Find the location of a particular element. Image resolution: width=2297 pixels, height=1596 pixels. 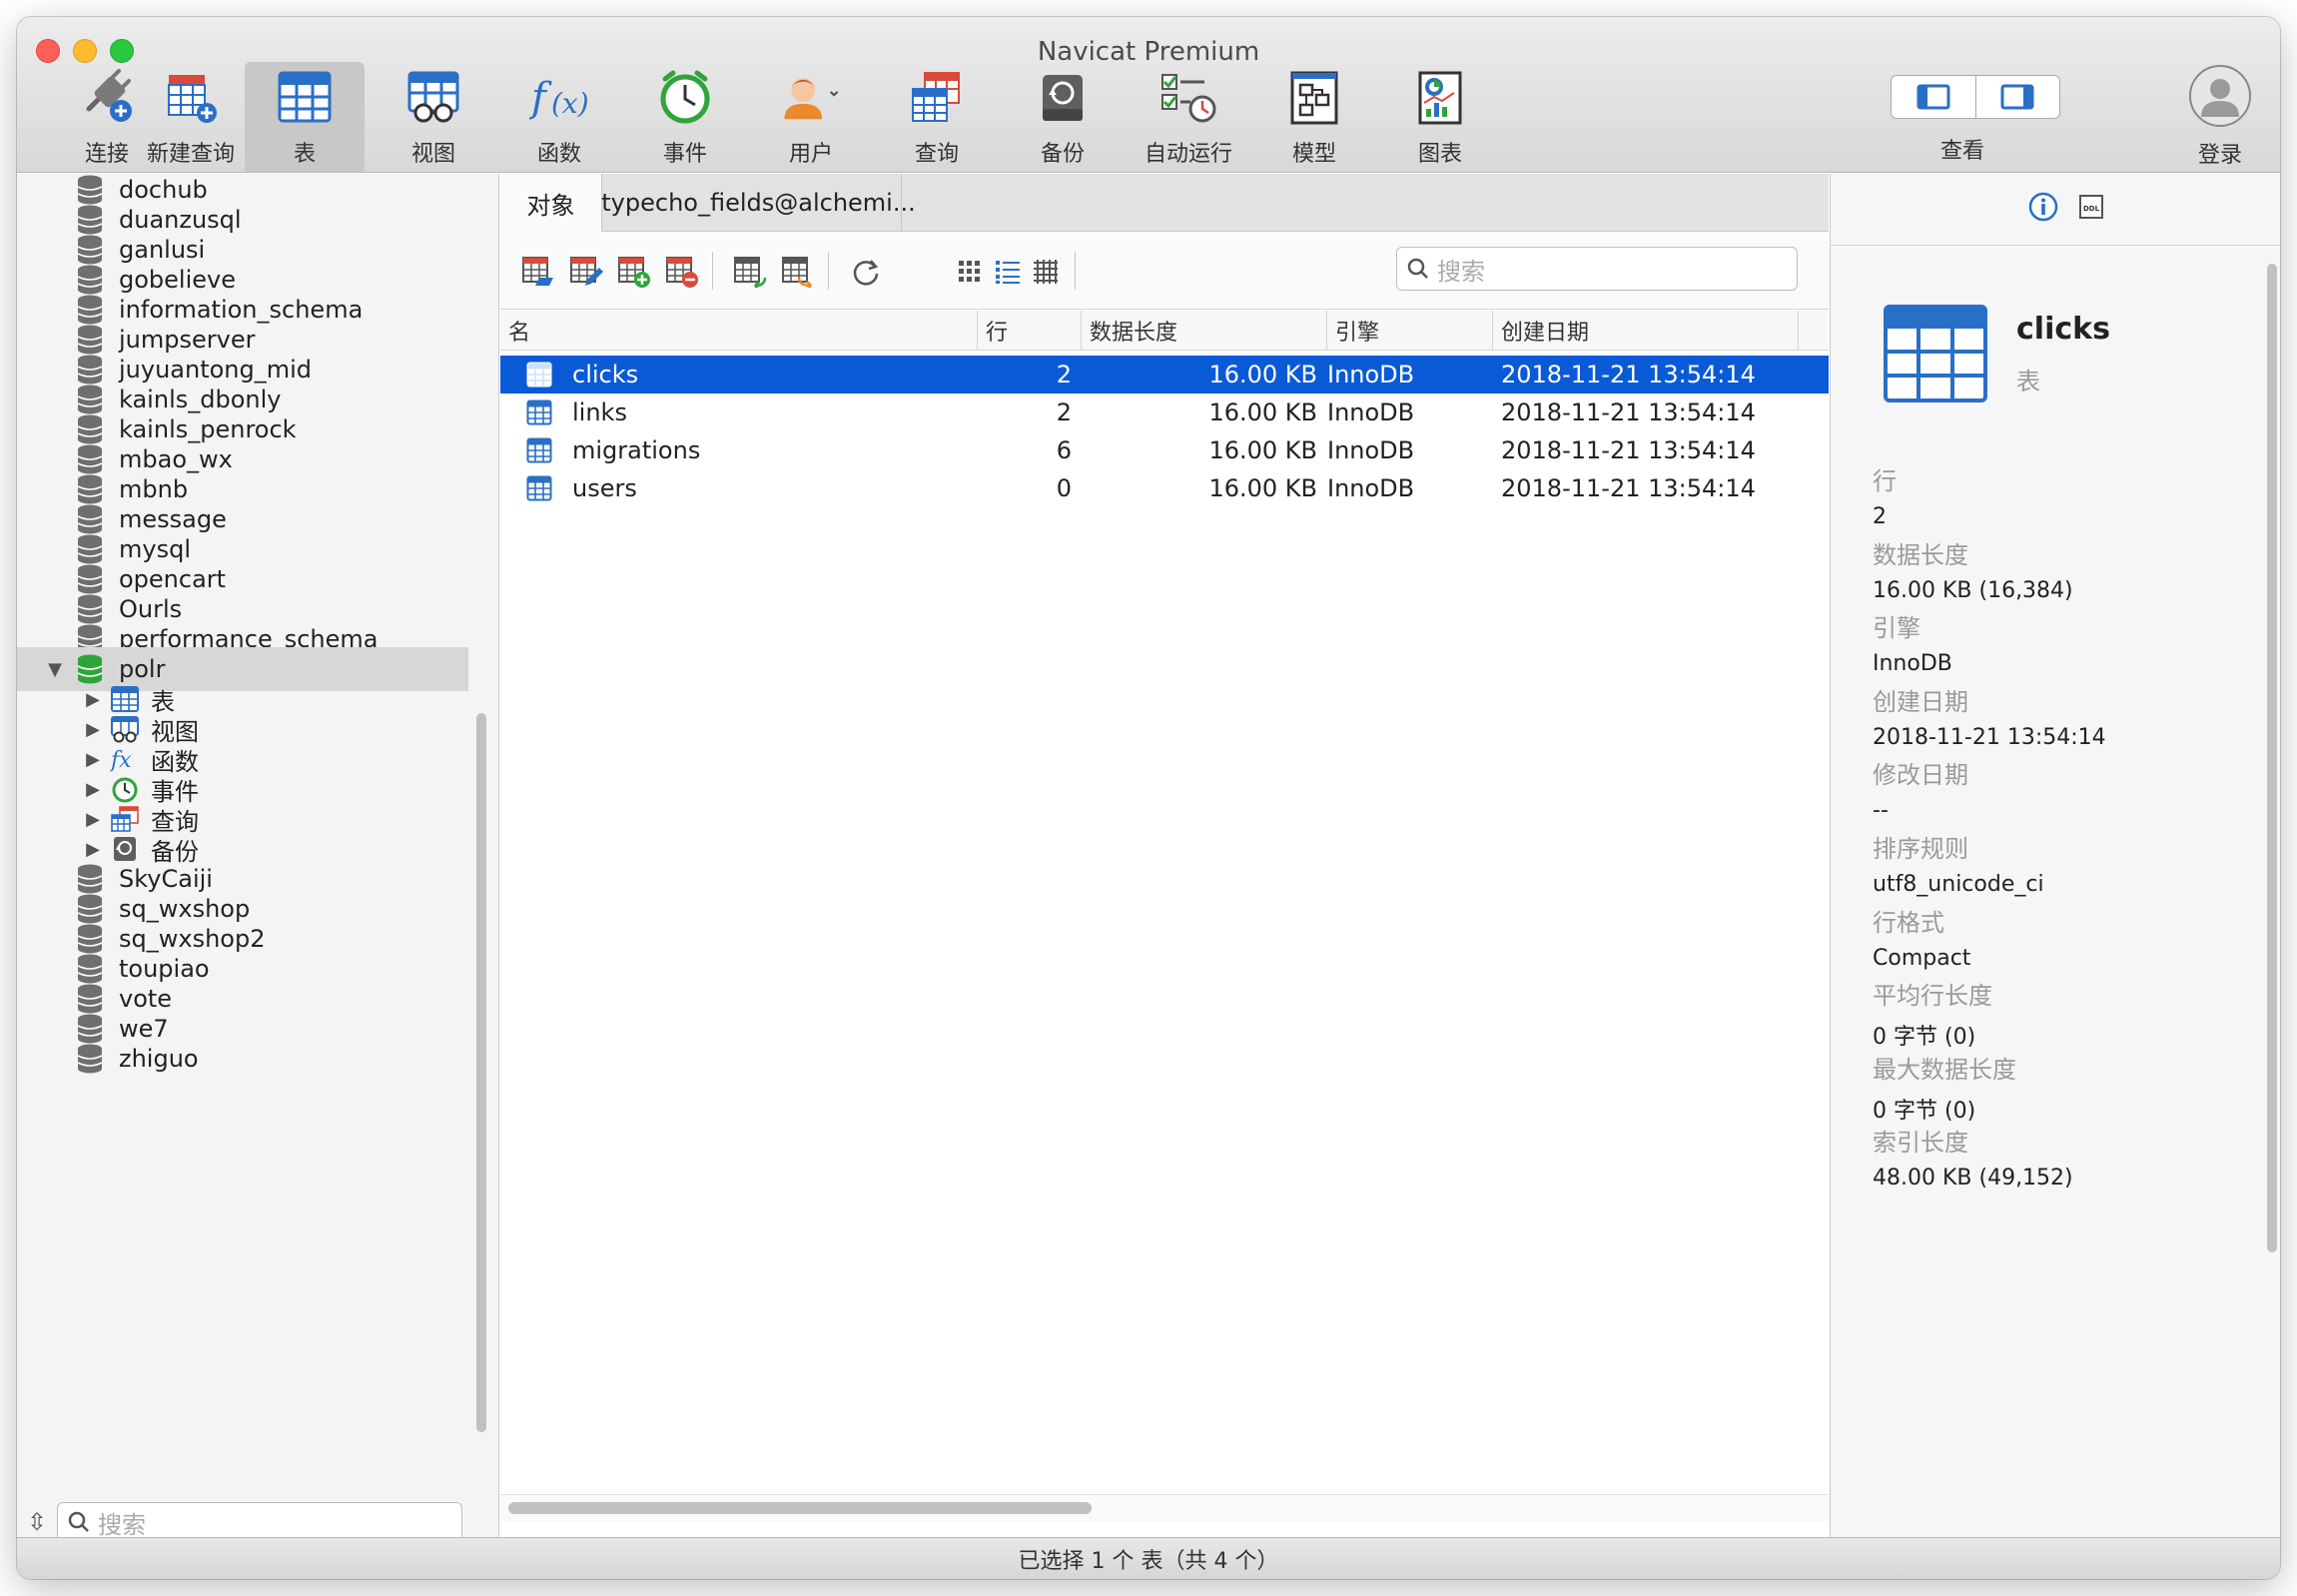

open-table-button is located at coordinates (538, 272).